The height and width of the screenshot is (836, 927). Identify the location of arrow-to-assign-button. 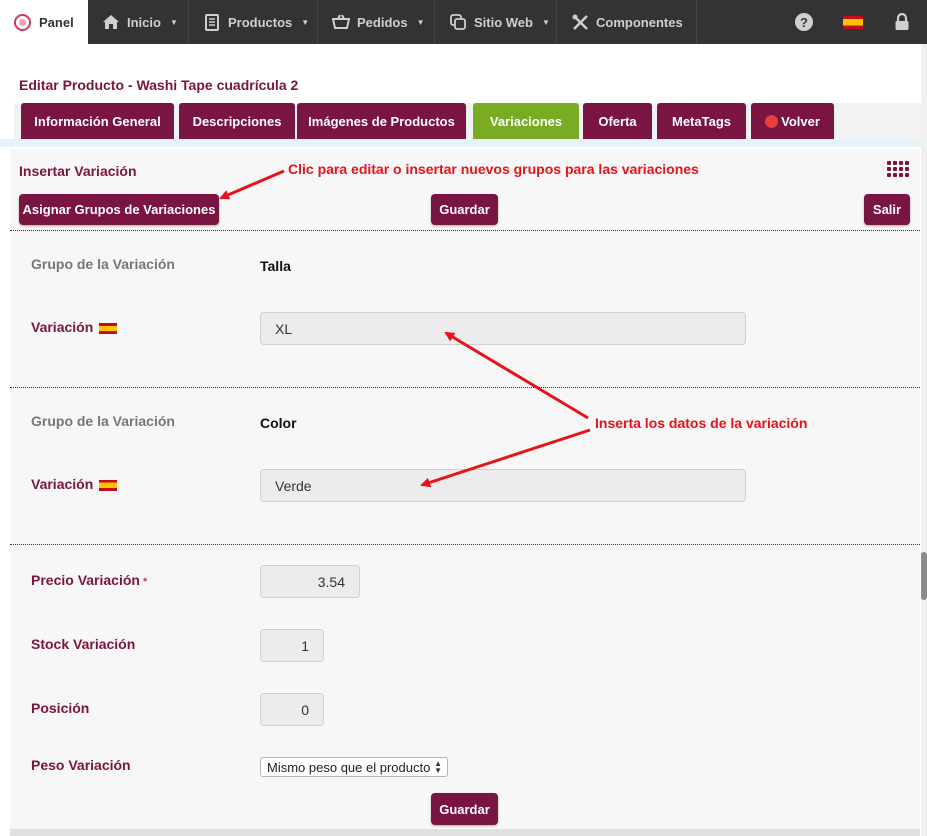
(252, 184).